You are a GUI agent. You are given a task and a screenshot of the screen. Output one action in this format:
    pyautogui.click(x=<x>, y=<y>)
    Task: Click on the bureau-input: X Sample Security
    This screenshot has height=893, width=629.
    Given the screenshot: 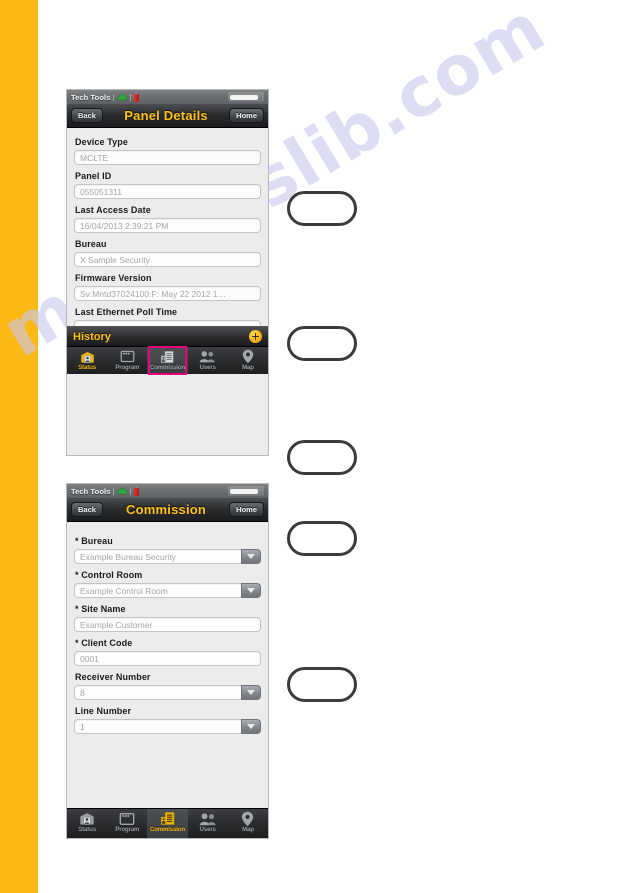 What is the action you would take?
    pyautogui.click(x=167, y=259)
    